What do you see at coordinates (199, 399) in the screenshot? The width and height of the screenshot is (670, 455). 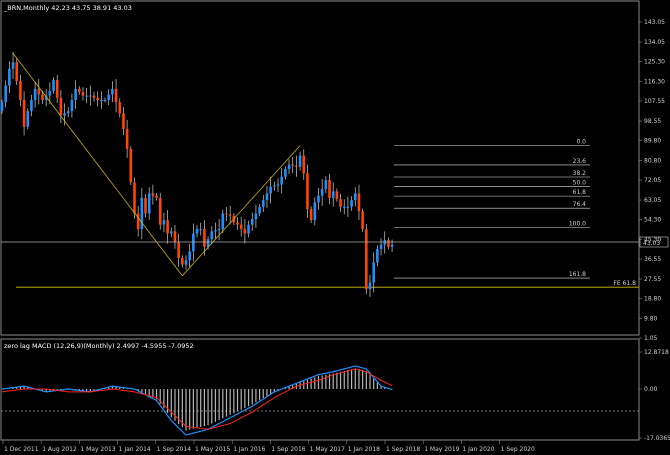 I see `macd-histogram` at bounding box center [199, 399].